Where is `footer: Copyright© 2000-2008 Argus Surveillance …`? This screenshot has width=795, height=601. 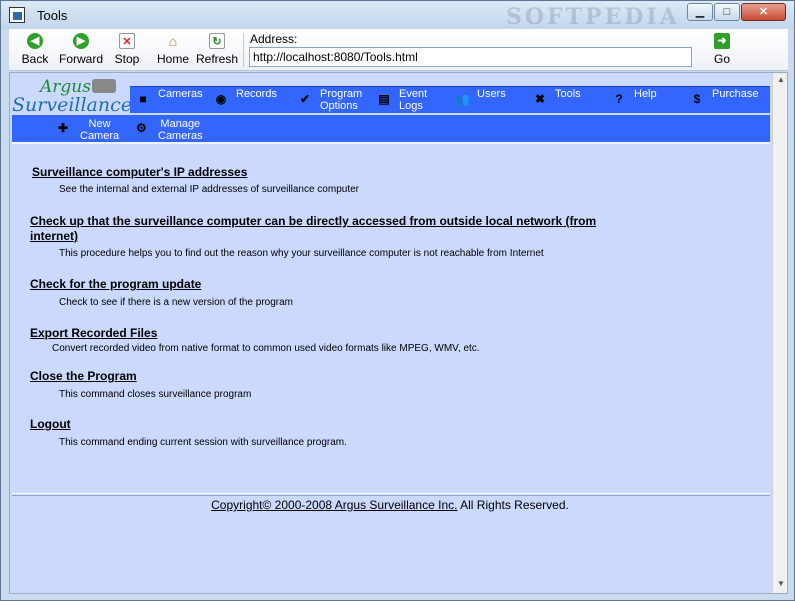 footer: Copyright© 2000-2008 Argus Surveillance … is located at coordinates (390, 505).